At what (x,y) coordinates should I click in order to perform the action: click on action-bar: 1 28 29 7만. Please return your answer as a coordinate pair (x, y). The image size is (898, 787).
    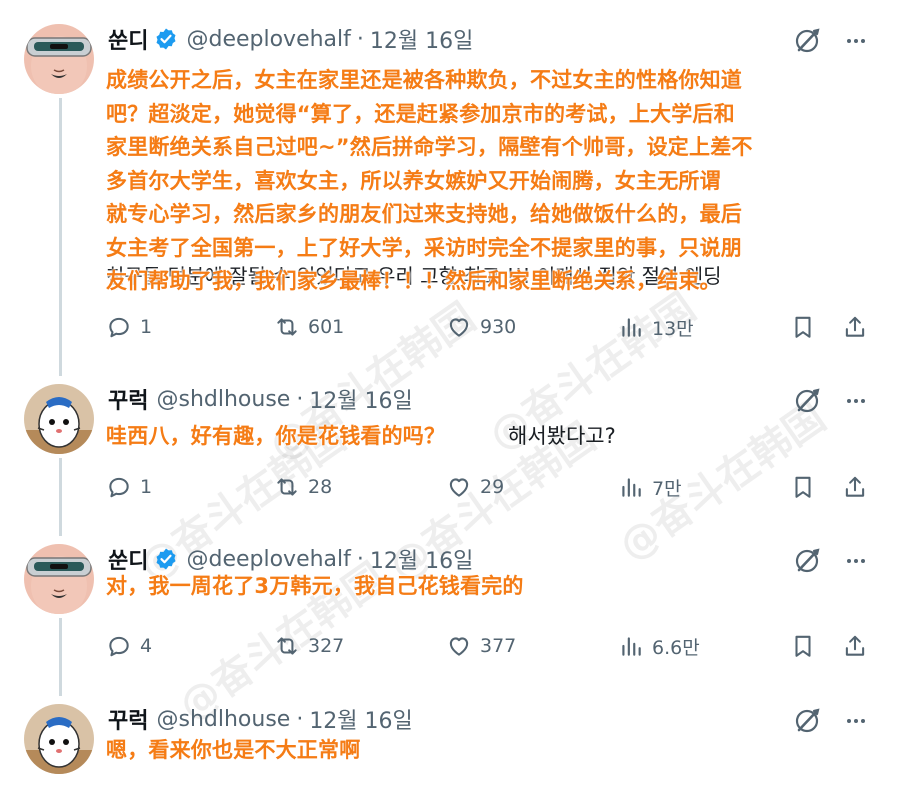
    Looking at the image, I should click on (491, 487).